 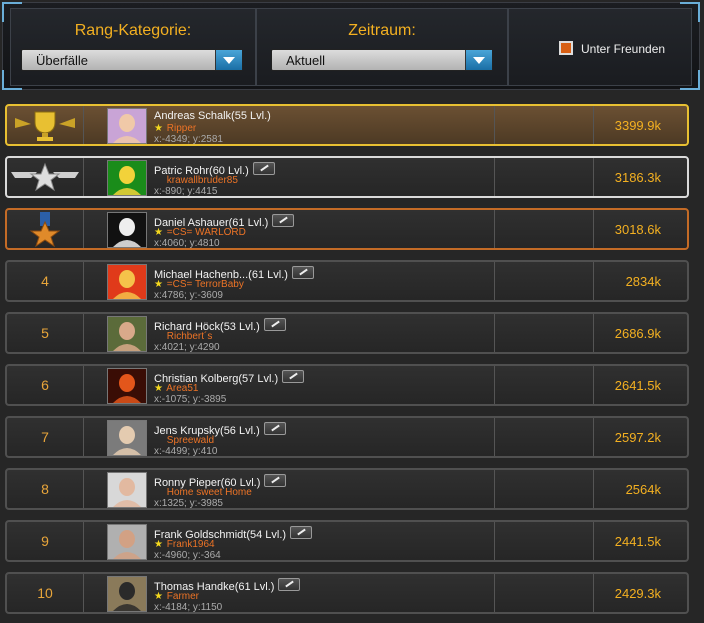 What do you see at coordinates (176, 388) in the screenshot?
I see `alliance-name: ★ Area51` at bounding box center [176, 388].